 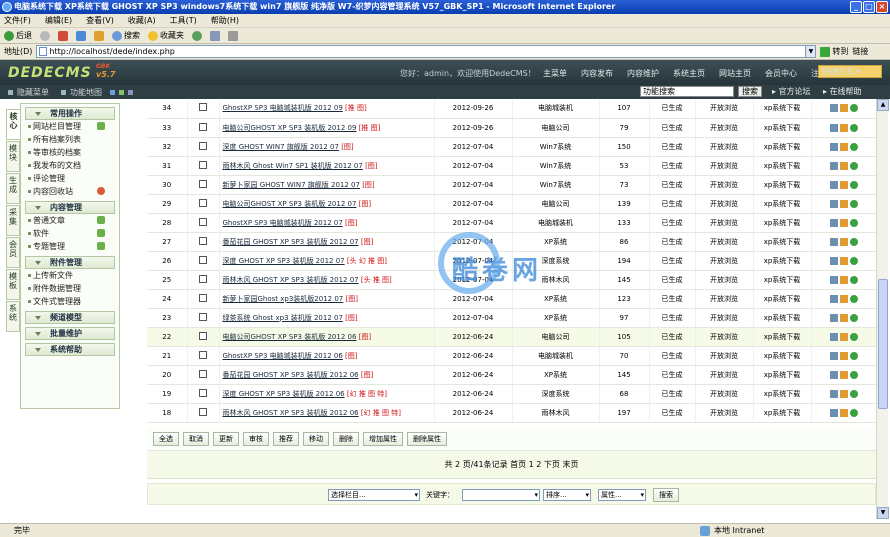 I want to click on menu-item: 工具(T), so click(x=183, y=20).